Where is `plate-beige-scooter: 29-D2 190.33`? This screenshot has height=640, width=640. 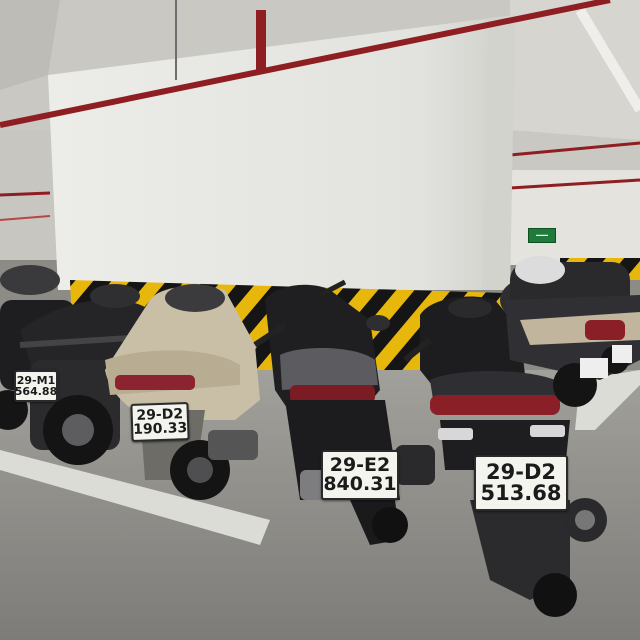
plate-beige-scooter: 29-D2 190.33 is located at coordinates (160, 422).